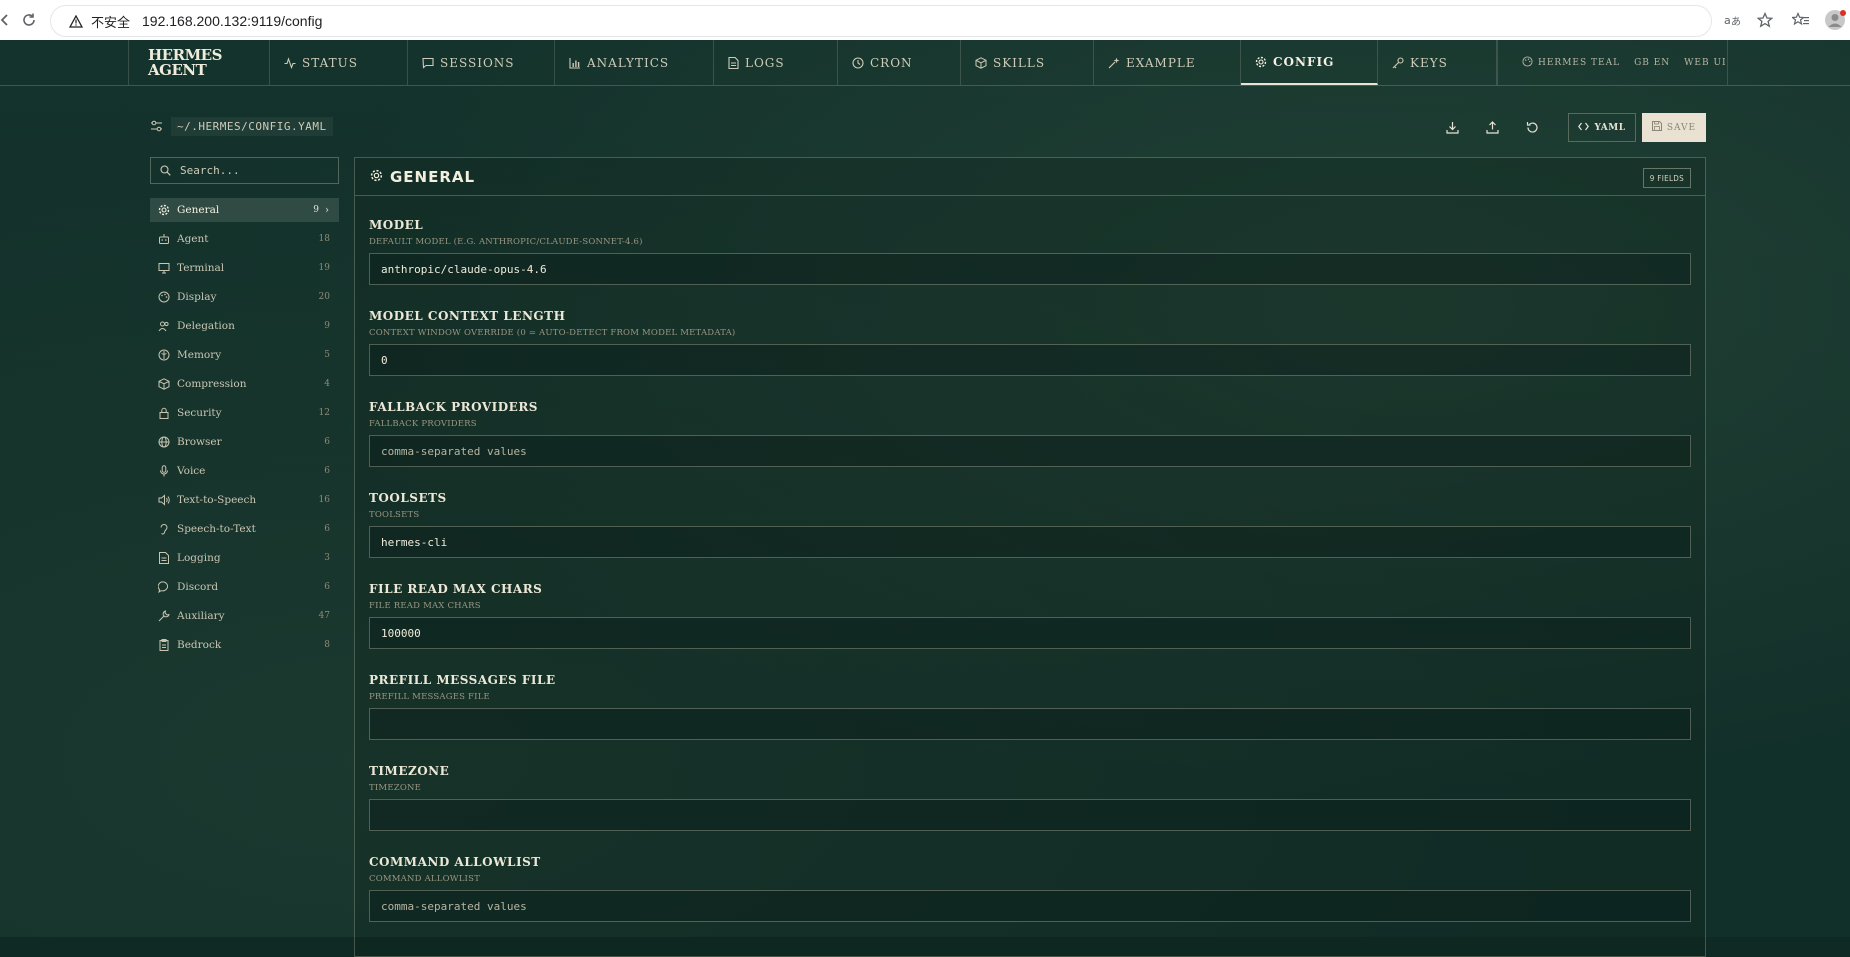  Describe the element at coordinates (634, 62) in the screenshot. I see `tab-analytics: ANALYTICS` at that location.